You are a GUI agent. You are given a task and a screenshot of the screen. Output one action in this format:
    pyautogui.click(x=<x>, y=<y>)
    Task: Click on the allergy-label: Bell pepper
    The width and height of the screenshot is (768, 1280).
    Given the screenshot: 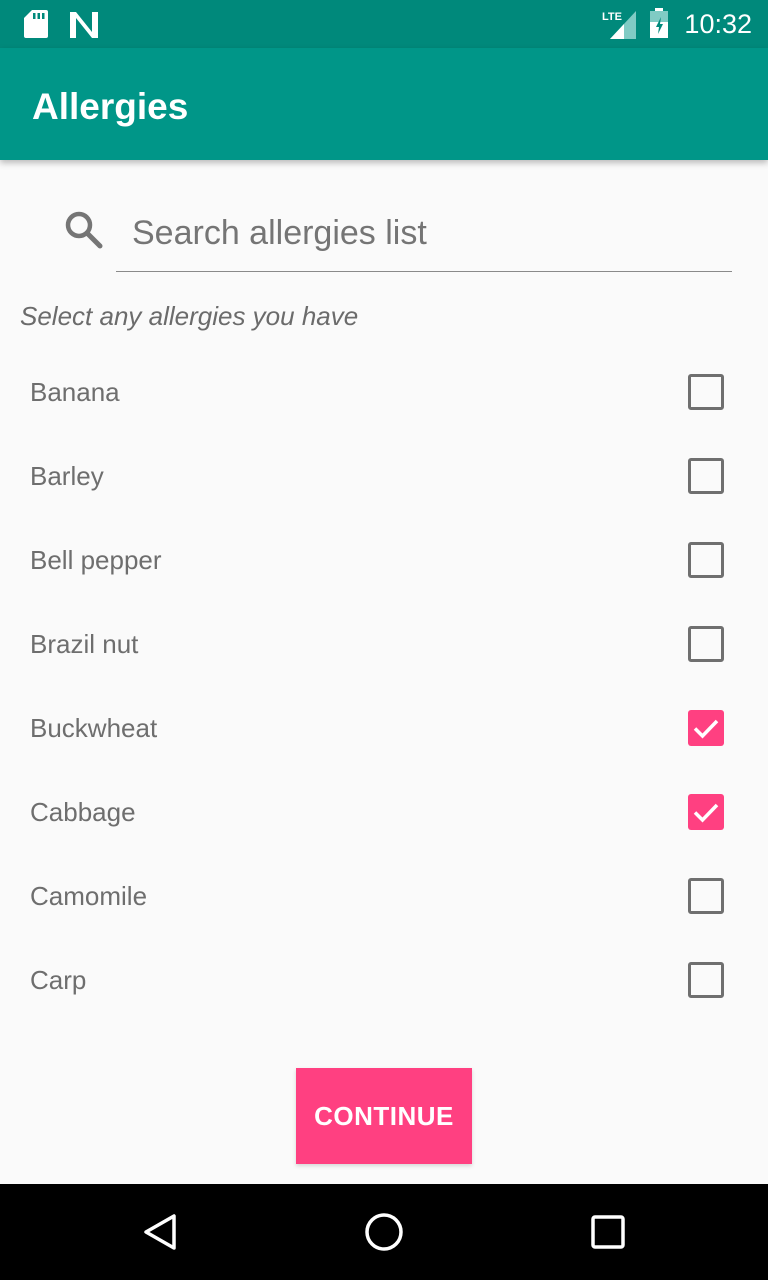 What is the action you would take?
    pyautogui.click(x=96, y=560)
    